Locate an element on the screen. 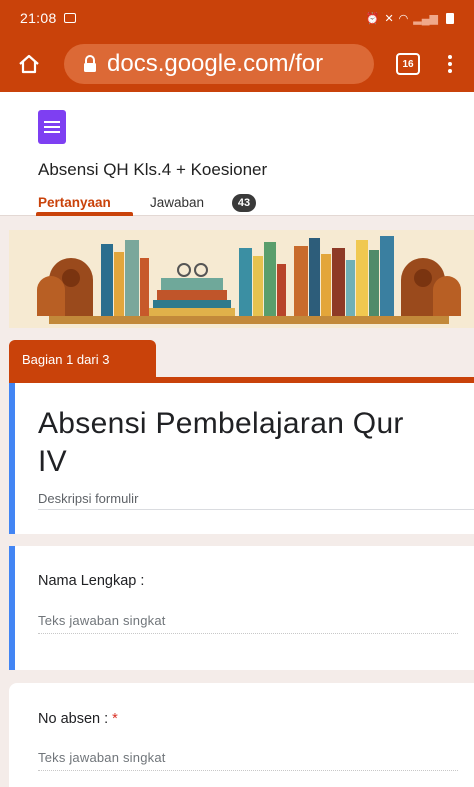  active-tab-indicator is located at coordinates (84, 214).